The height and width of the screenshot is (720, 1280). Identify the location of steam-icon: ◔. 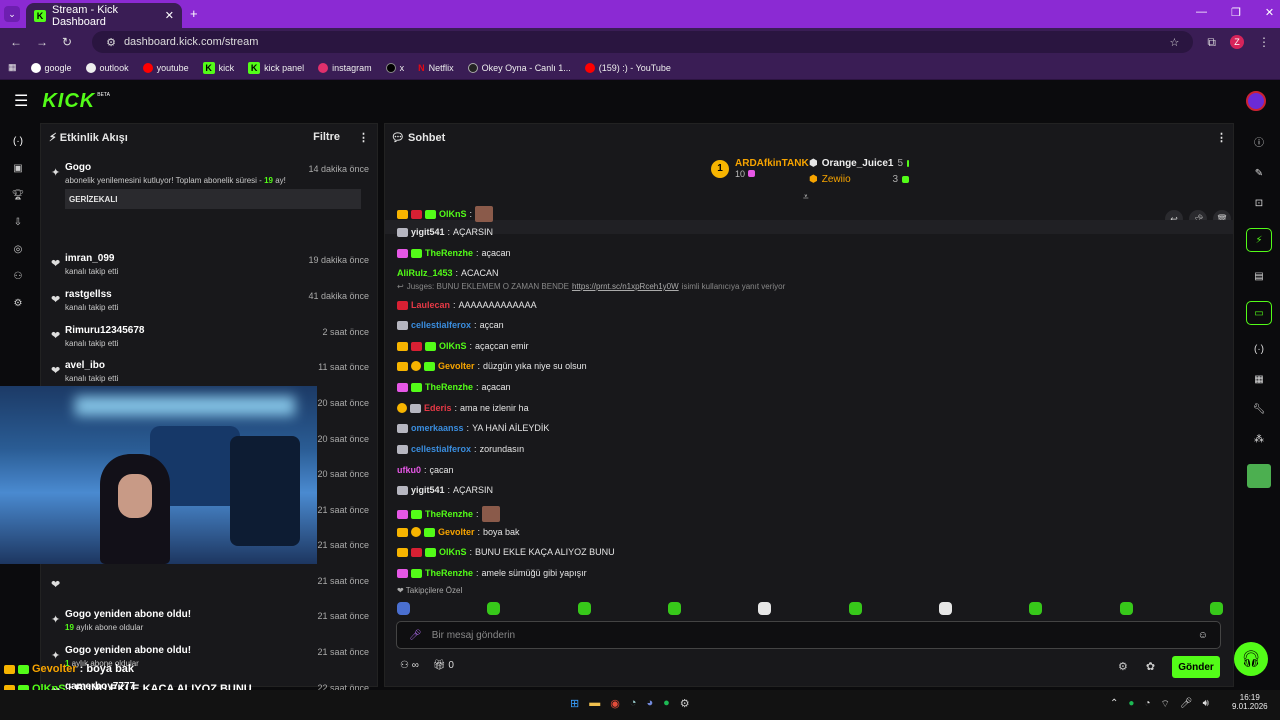
(633, 703).